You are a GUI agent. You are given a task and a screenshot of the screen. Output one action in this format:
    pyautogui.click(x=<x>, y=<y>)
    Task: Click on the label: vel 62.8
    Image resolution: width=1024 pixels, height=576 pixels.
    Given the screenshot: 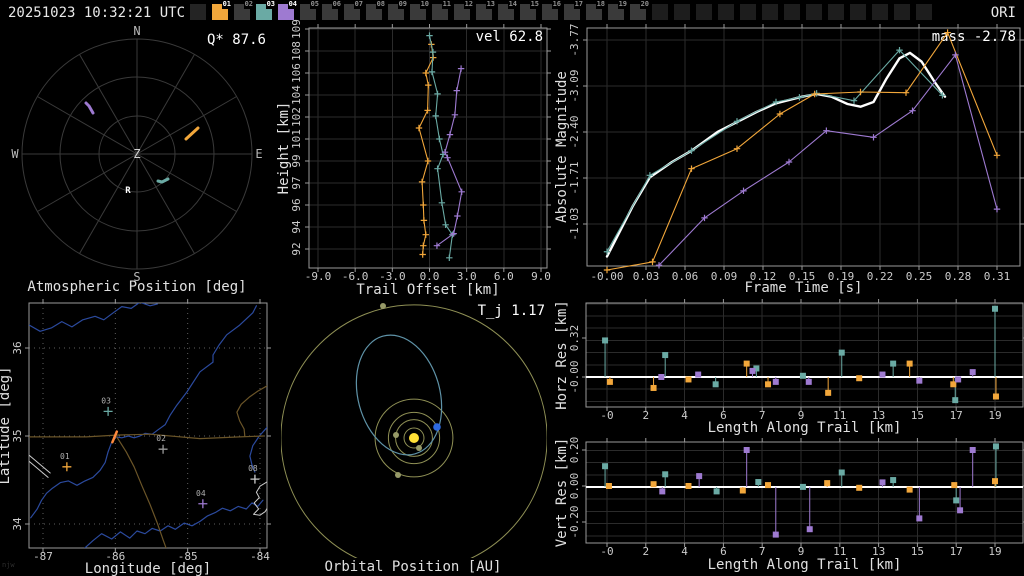 What is the action you would take?
    pyautogui.click(x=509, y=37)
    